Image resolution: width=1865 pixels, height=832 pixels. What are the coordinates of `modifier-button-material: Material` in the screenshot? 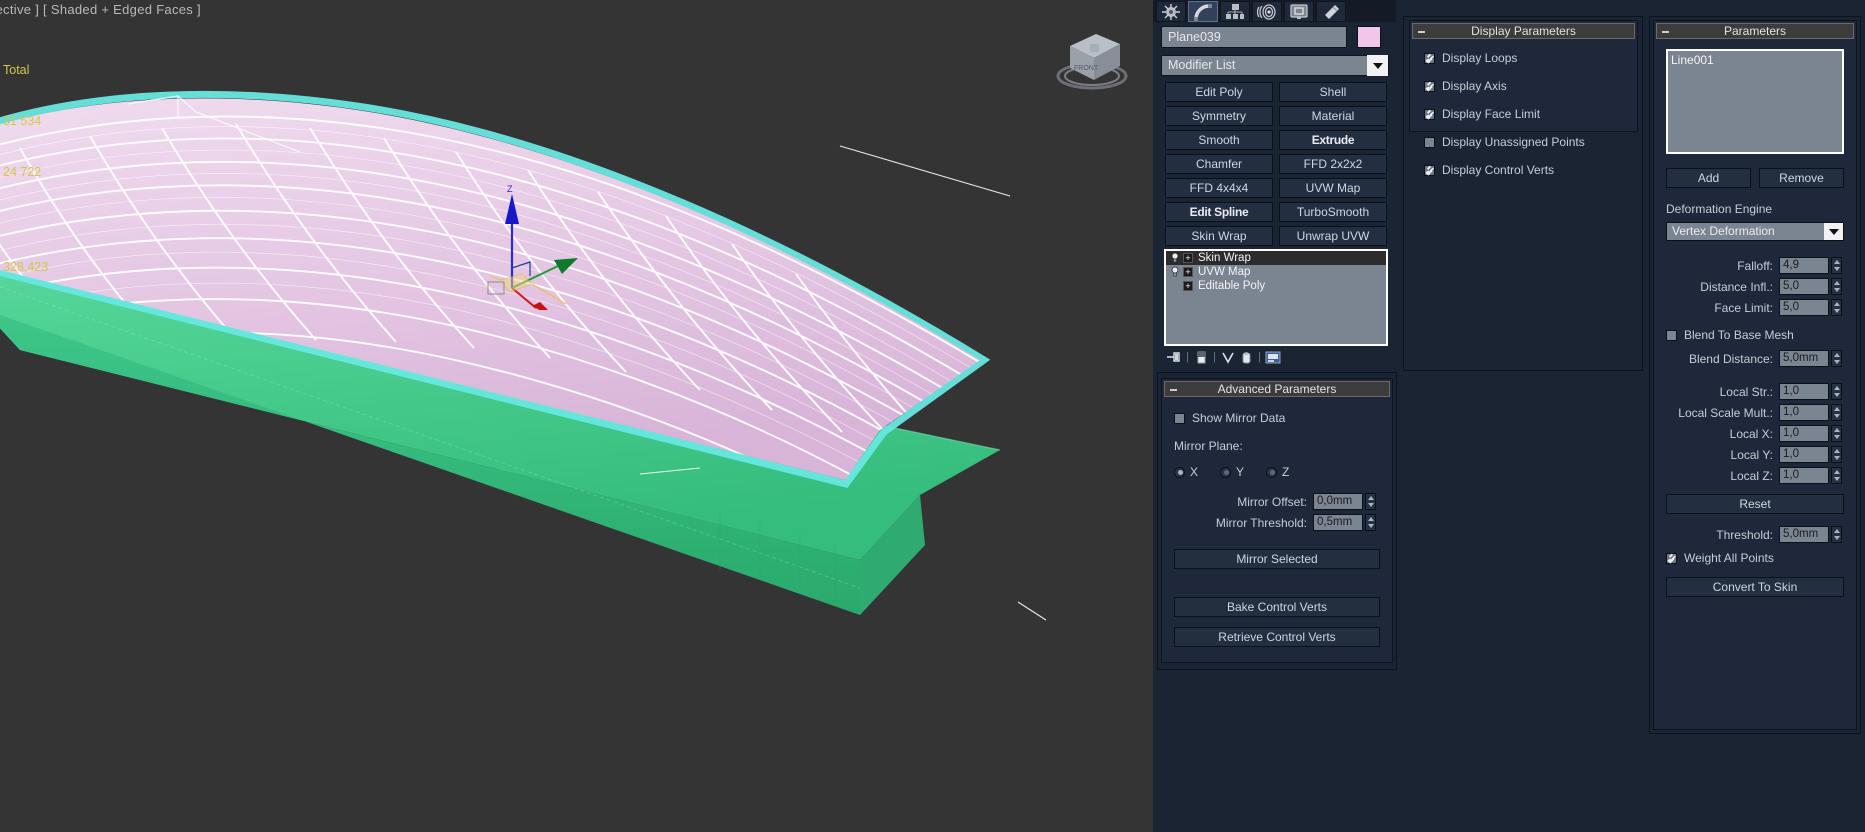 It's located at (1333, 116).